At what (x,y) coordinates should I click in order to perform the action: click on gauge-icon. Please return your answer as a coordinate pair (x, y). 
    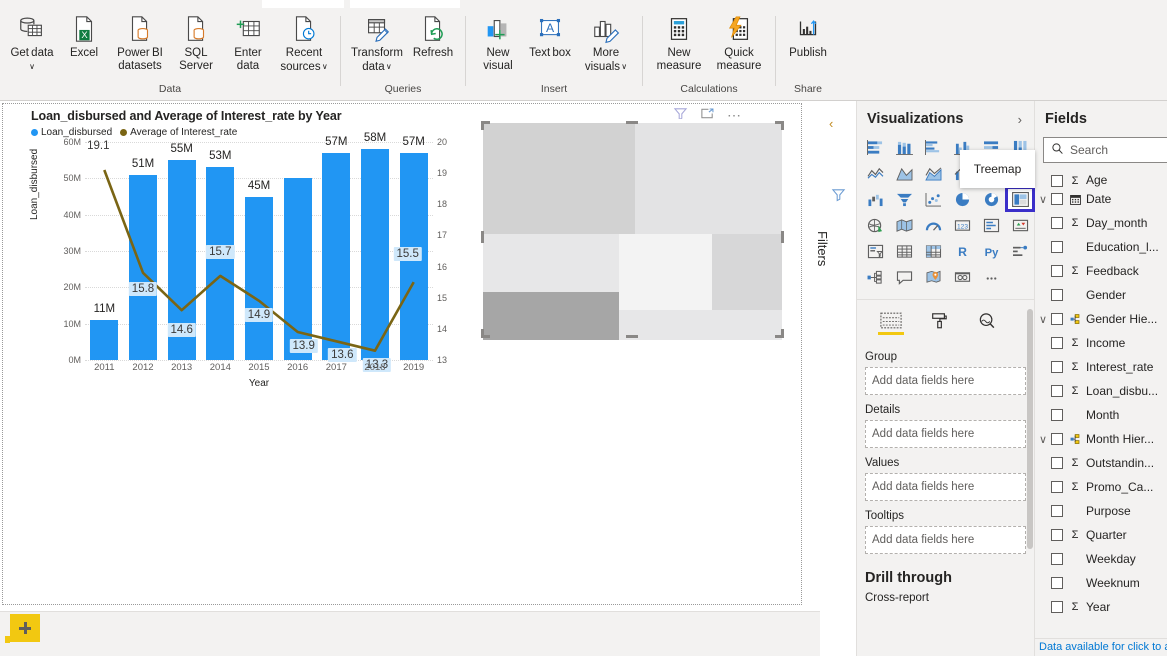
    Looking at the image, I should click on (933, 225).